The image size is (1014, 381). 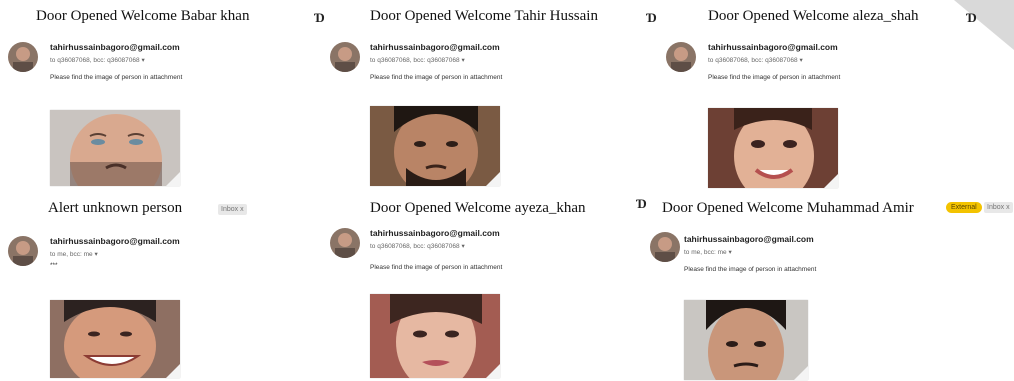 What do you see at coordinates (478, 208) in the screenshot?
I see `email-subject: Door Opened Welcome ayeza_khan` at bounding box center [478, 208].